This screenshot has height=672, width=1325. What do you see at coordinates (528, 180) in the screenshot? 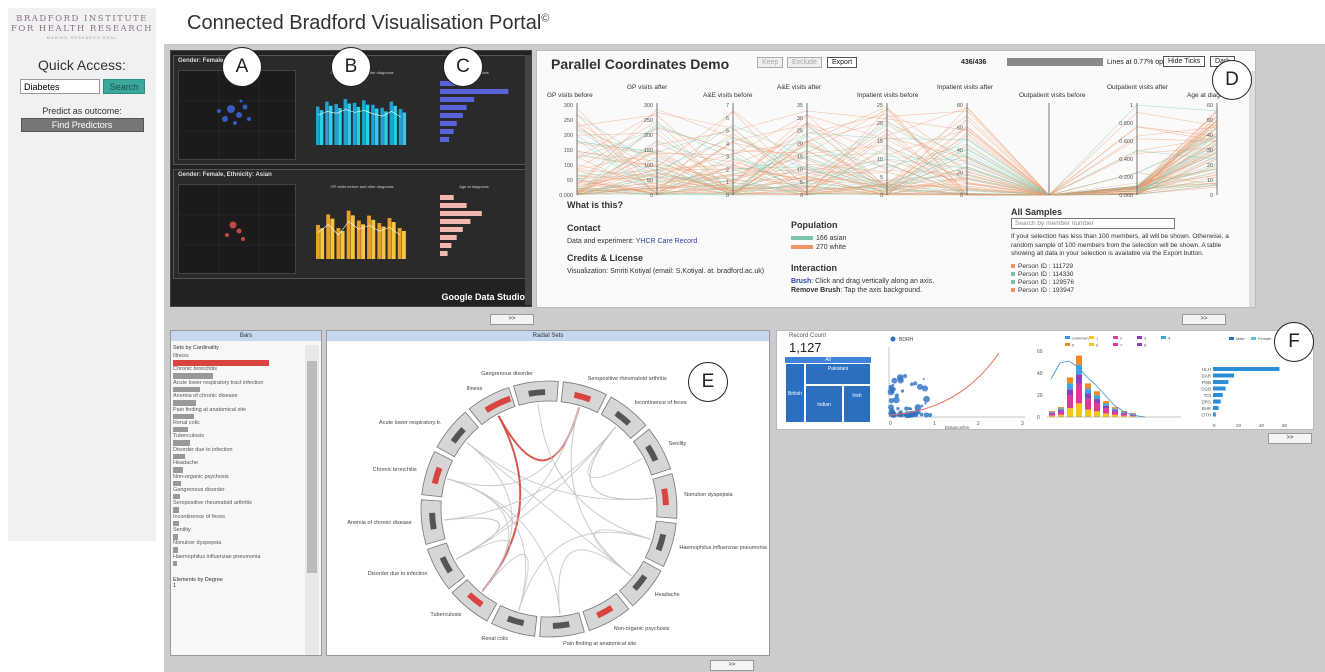
I see `dashboard-scrollbar` at bounding box center [528, 180].